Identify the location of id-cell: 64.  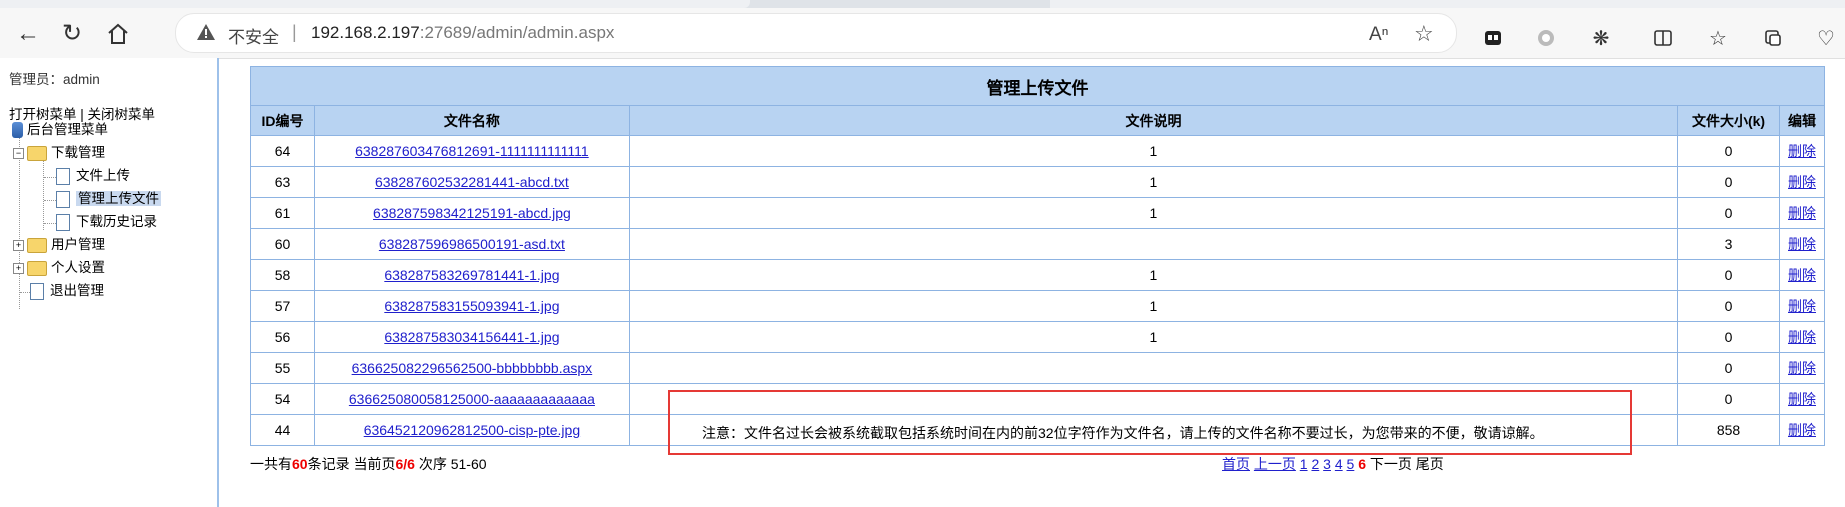
(282, 151).